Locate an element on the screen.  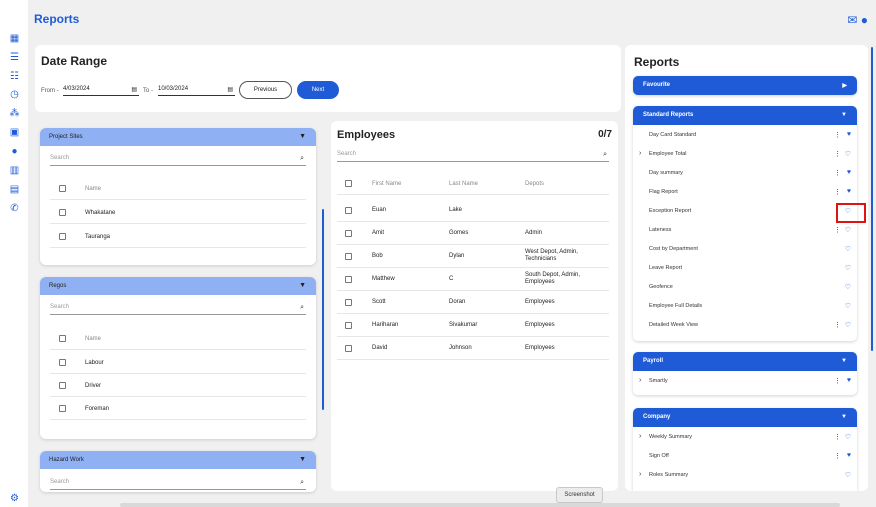
report-item: Flag Report ⋮ ♥ is located at coordinates (745, 191).